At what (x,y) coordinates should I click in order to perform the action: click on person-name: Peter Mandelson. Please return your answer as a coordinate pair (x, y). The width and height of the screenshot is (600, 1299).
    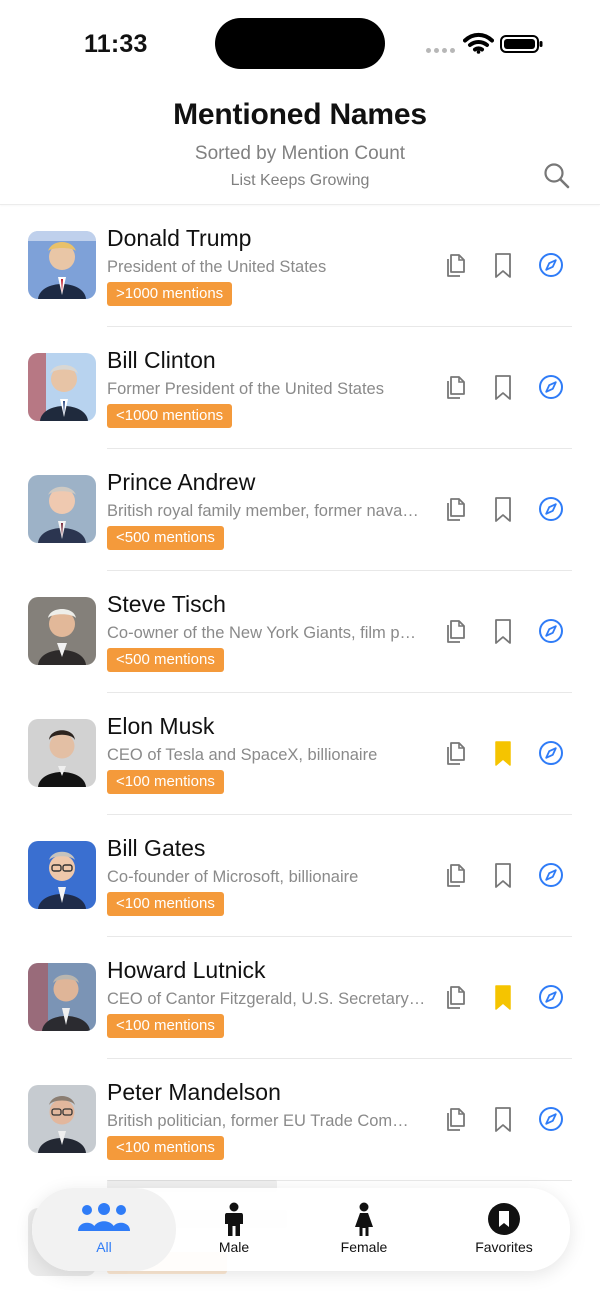
    Looking at the image, I should click on (194, 1092).